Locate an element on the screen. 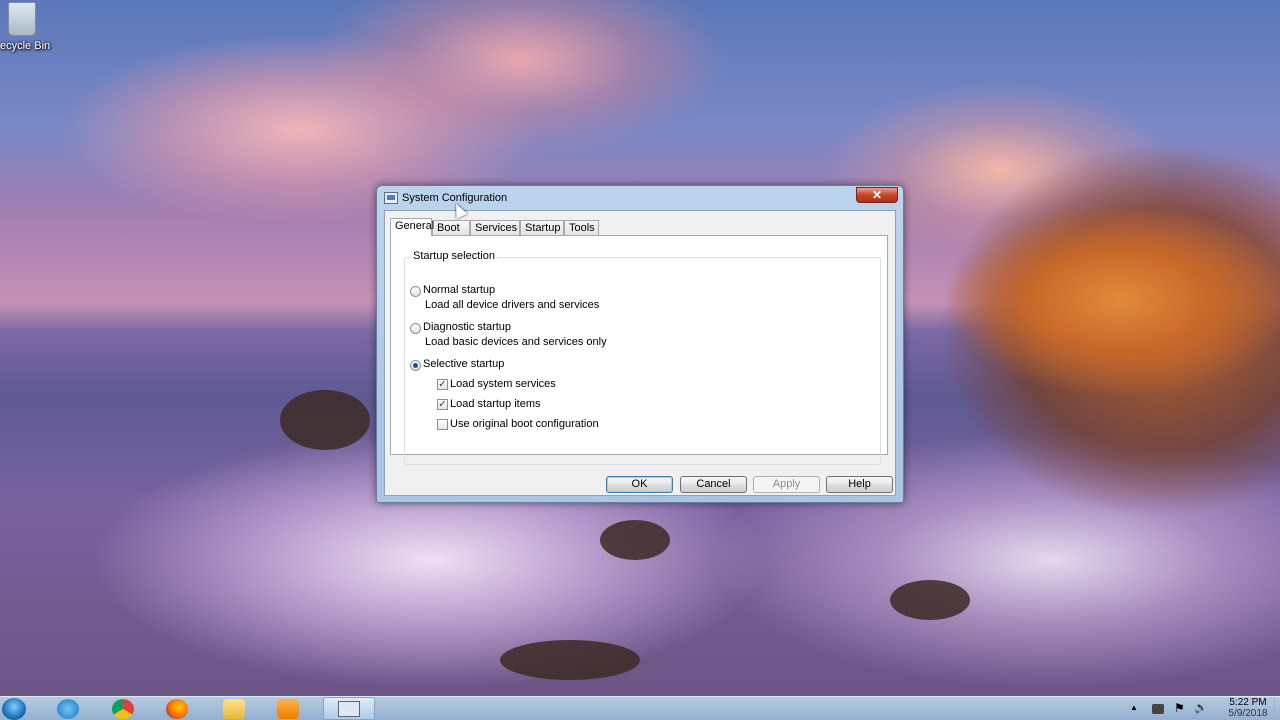 The width and height of the screenshot is (1280, 720). volume-icon: 🔊 is located at coordinates (1201, 707).